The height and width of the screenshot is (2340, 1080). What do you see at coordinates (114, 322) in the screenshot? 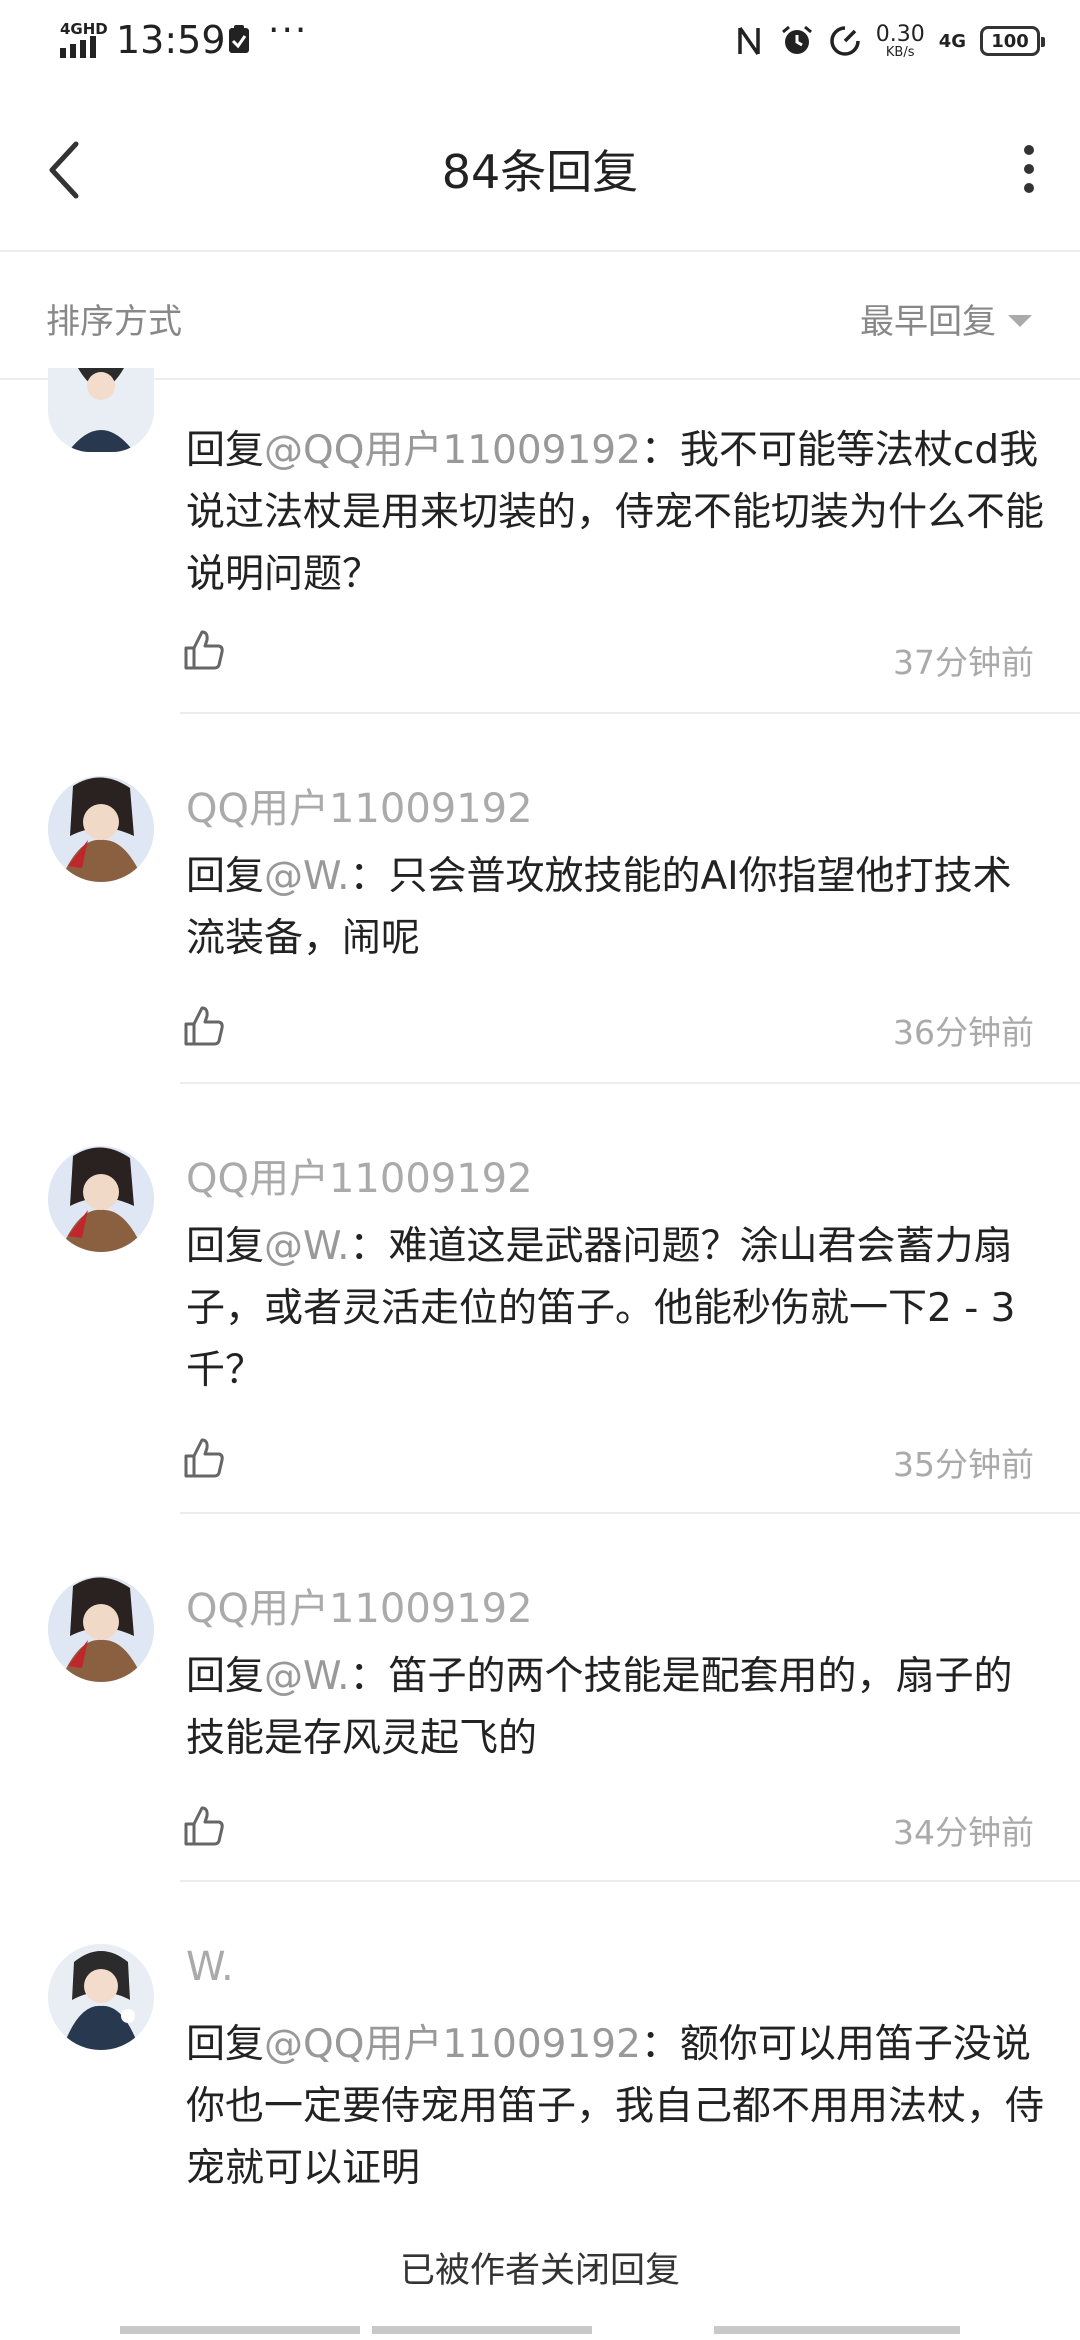
I see `sort-label: 排序方式` at bounding box center [114, 322].